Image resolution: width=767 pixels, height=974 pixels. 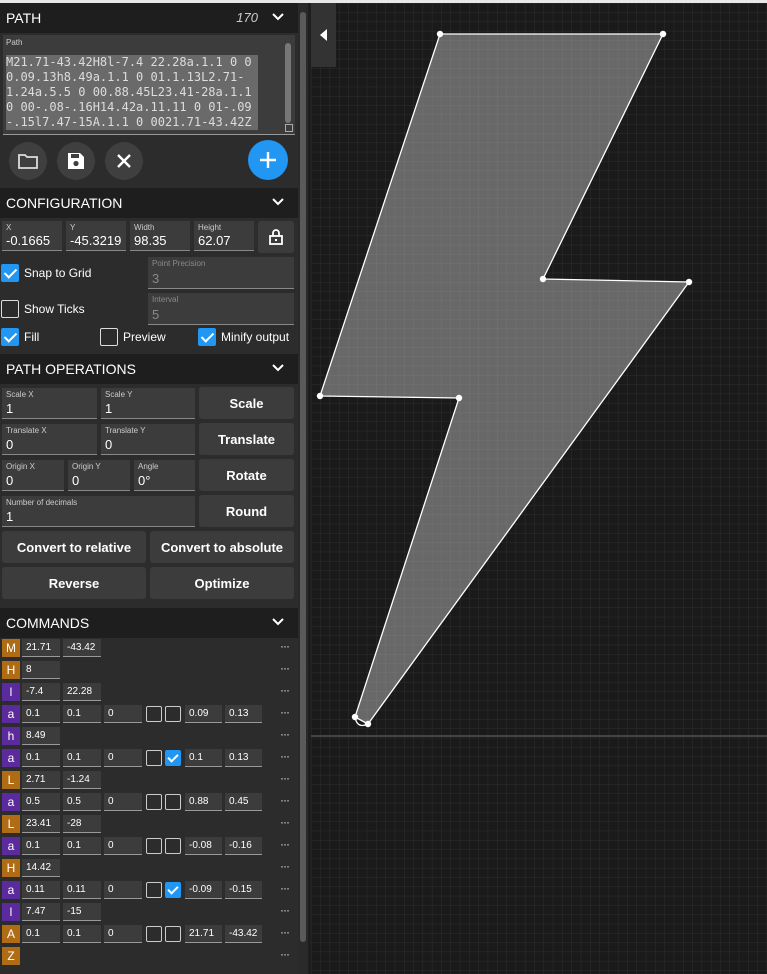 What do you see at coordinates (243, 802) in the screenshot?
I see `command-value-input: 0.45` at bounding box center [243, 802].